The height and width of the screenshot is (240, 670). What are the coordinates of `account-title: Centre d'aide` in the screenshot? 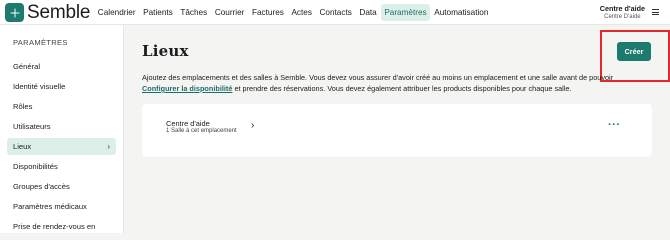 It's located at (622, 8).